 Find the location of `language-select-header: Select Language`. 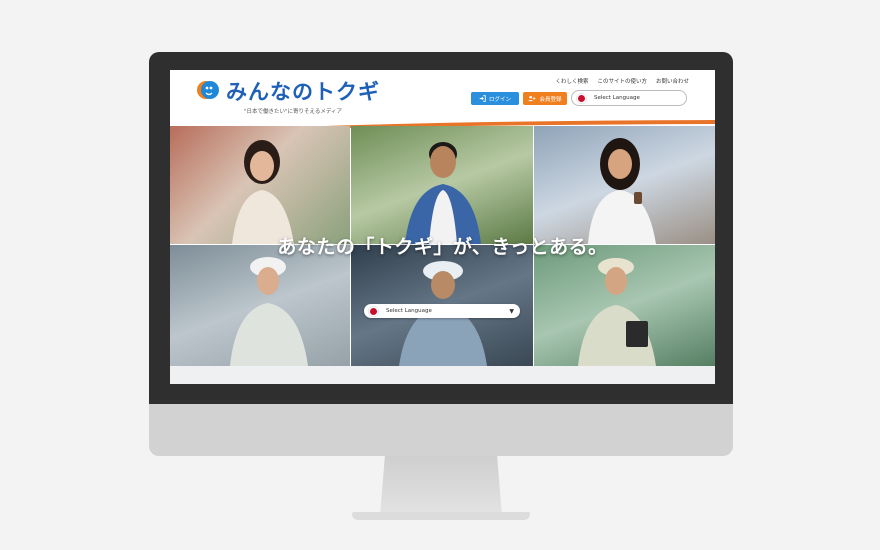

language-select-header: Select Language is located at coordinates (629, 98).